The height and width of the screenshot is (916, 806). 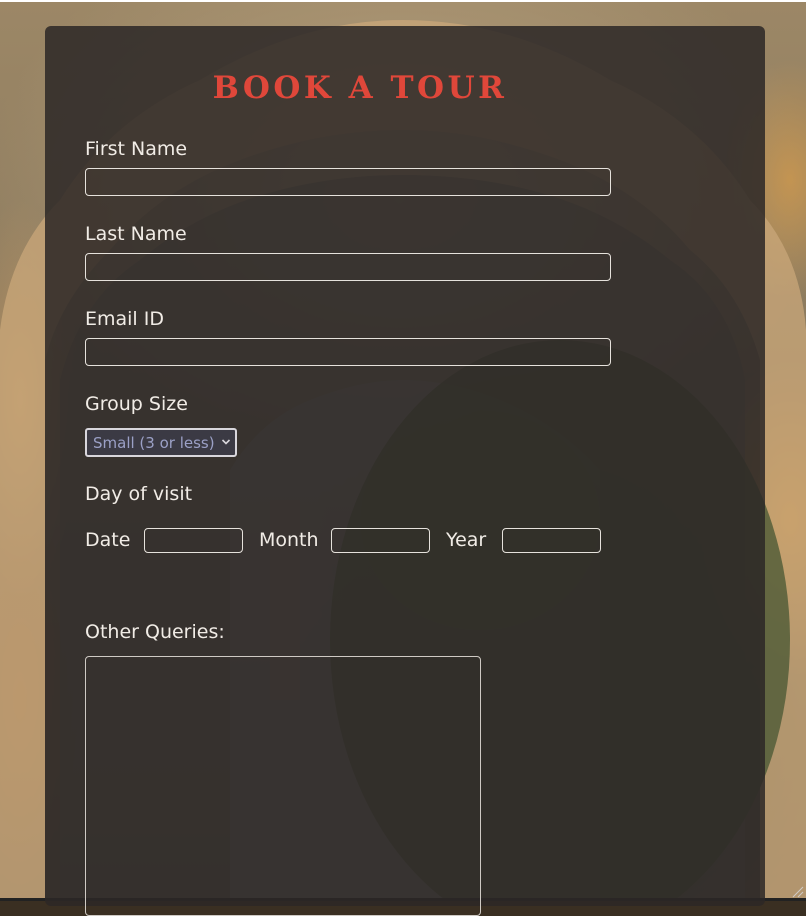 What do you see at coordinates (124, 319) in the screenshot?
I see `email-label: Email ID` at bounding box center [124, 319].